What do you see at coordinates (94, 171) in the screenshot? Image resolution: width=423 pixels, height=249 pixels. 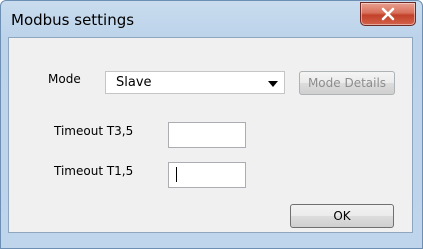 I see `timeout-t15-label: Timeout T1,5` at bounding box center [94, 171].